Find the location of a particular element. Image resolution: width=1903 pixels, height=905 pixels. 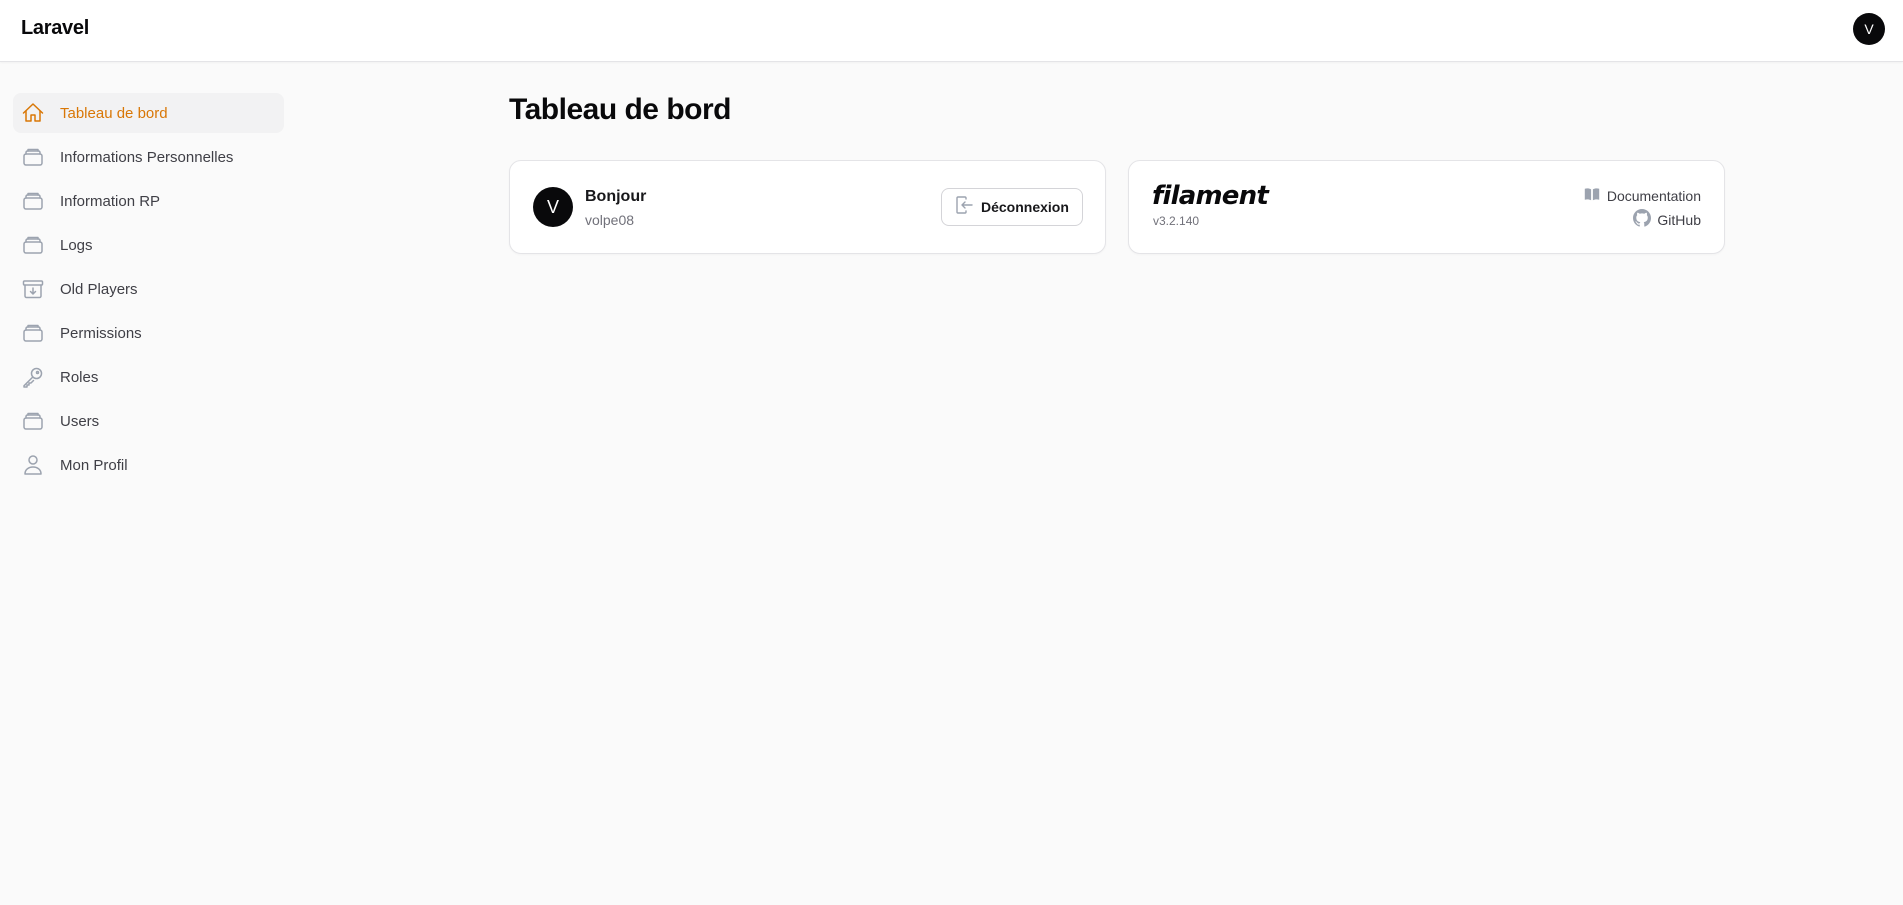

avatar: V is located at coordinates (553, 207).